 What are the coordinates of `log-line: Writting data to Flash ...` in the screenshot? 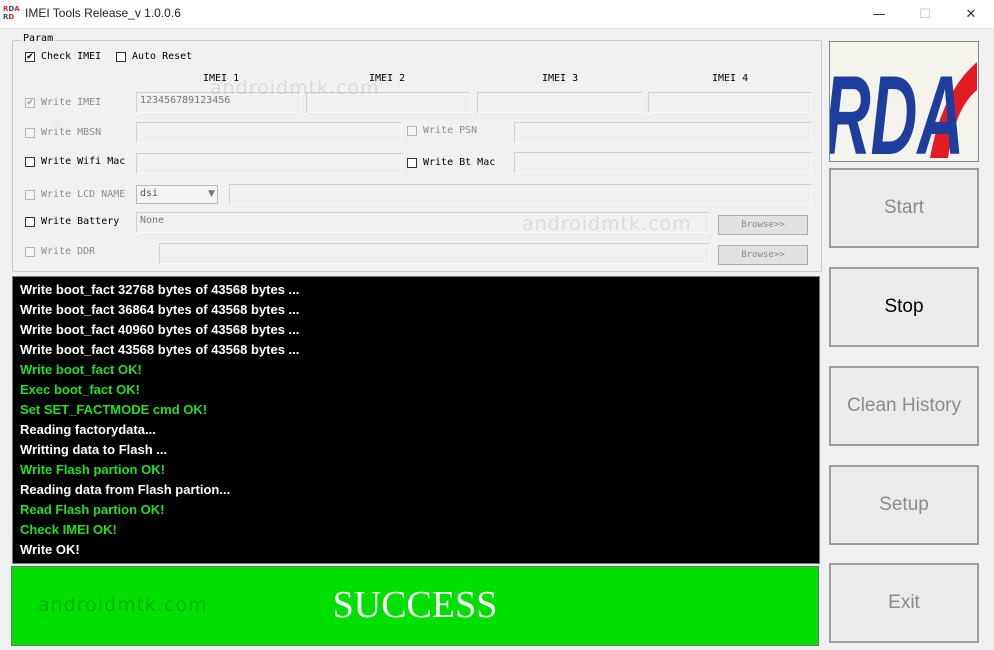 It's located at (94, 449).